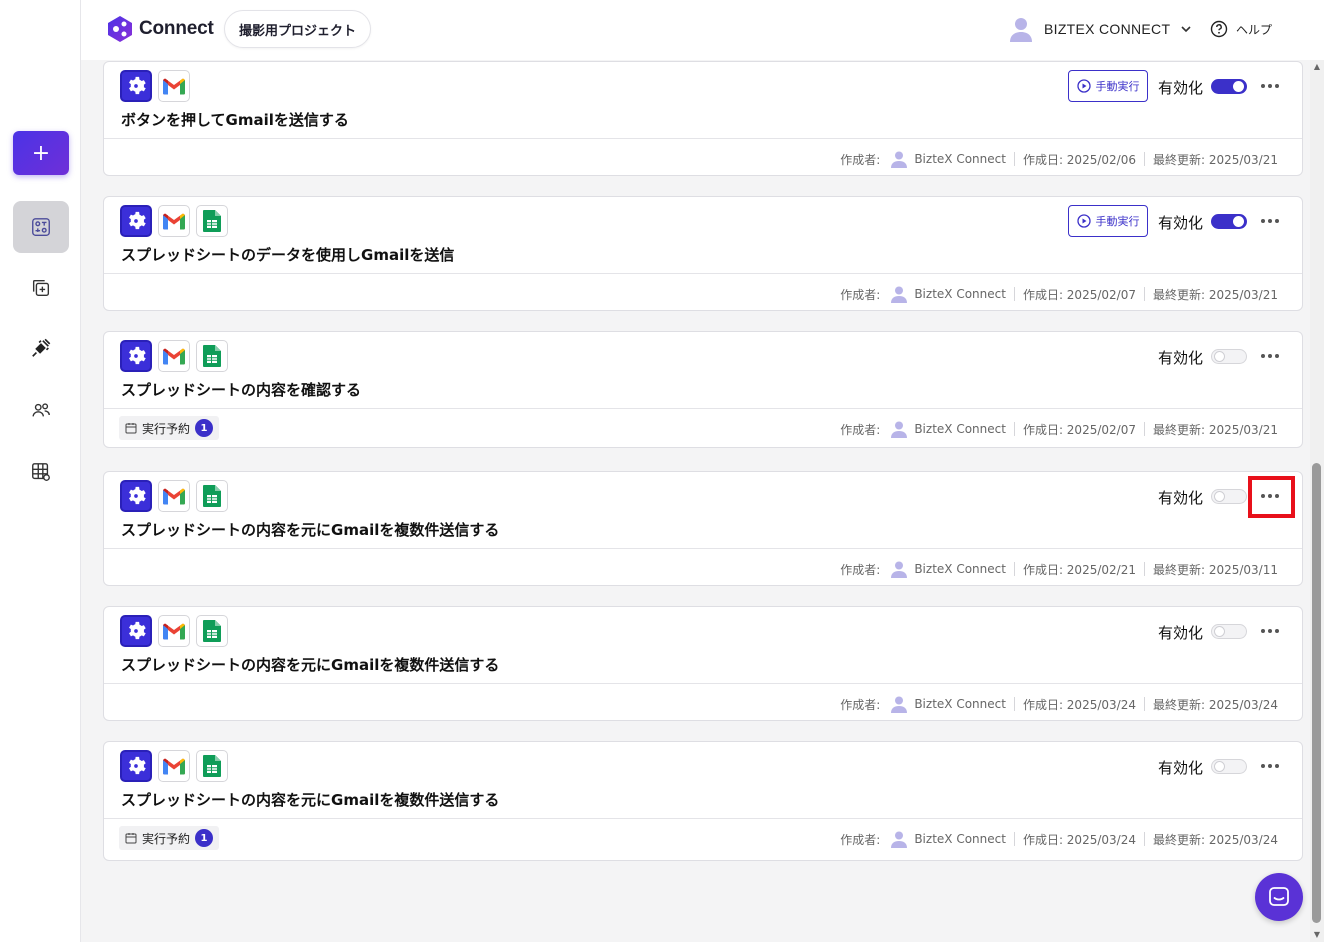 This screenshot has height=942, width=1324. I want to click on chat-button, so click(1279, 897).